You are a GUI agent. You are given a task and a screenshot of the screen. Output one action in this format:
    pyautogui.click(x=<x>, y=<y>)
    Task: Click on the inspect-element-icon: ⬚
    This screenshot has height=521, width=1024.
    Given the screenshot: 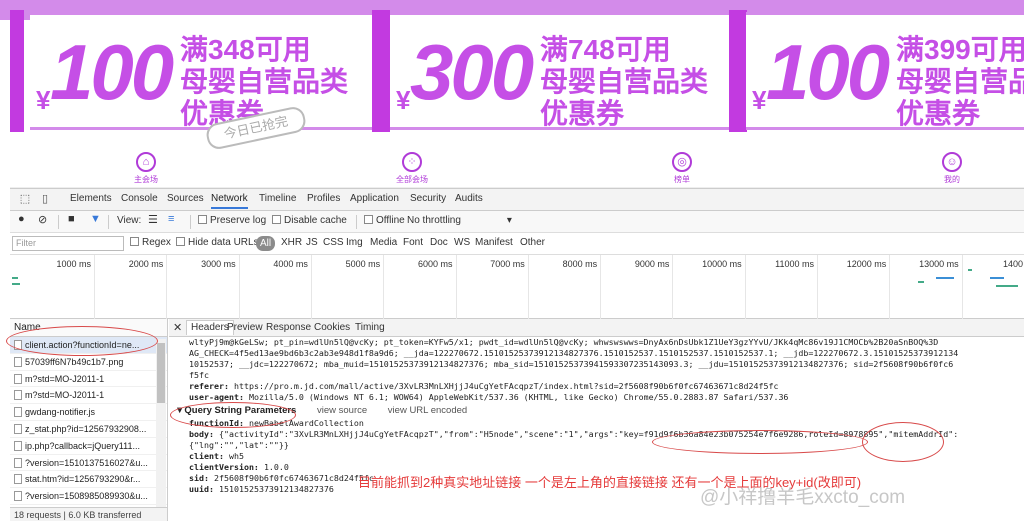 What is the action you would take?
    pyautogui.click(x=25, y=199)
    